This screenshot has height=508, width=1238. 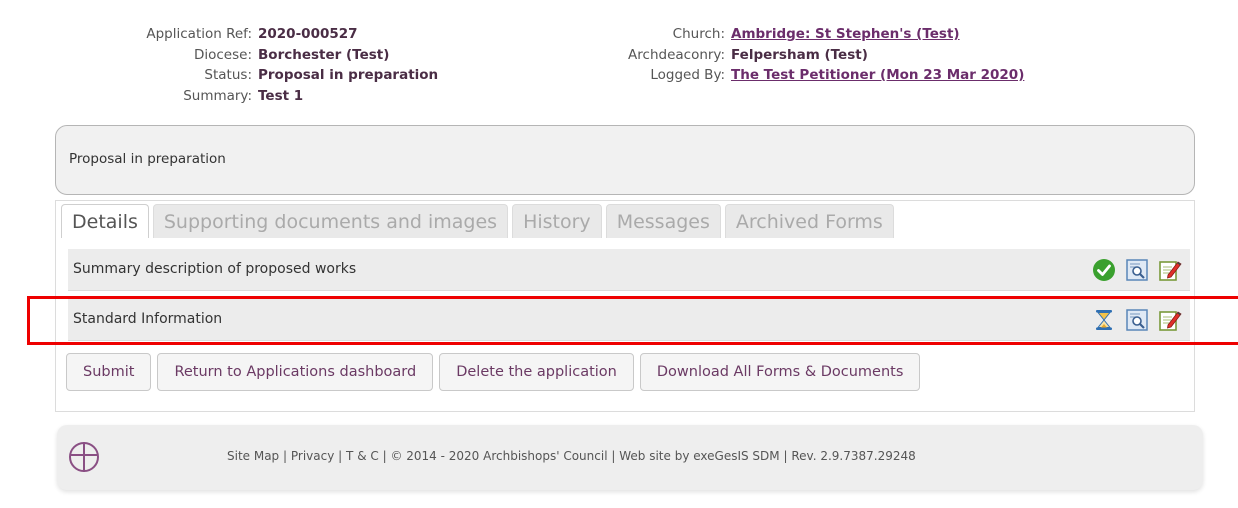 I want to click on church-cross-logo-icon, so click(x=84, y=459).